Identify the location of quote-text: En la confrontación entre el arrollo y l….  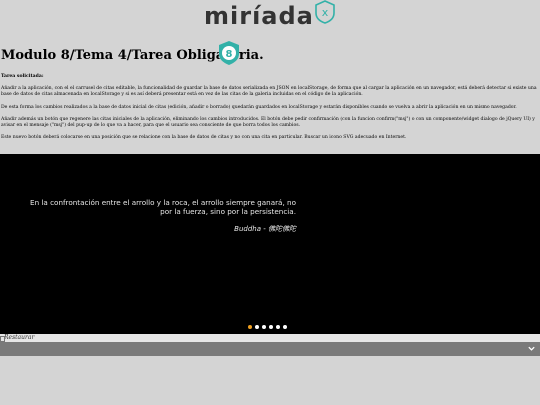
(163, 207).